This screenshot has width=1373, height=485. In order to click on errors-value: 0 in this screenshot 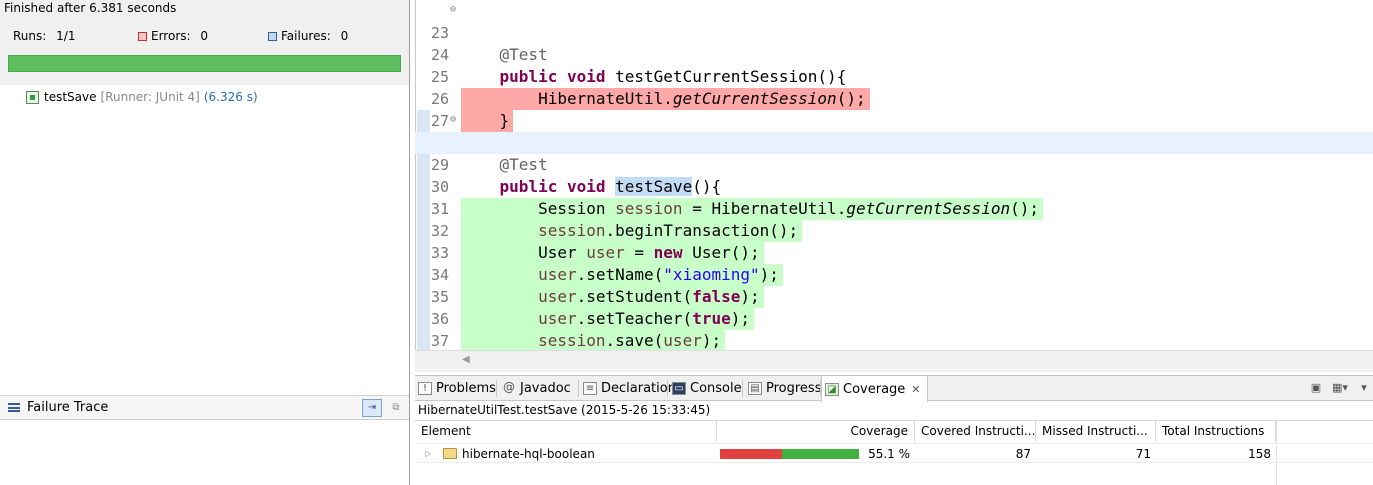, I will do `click(204, 36)`.